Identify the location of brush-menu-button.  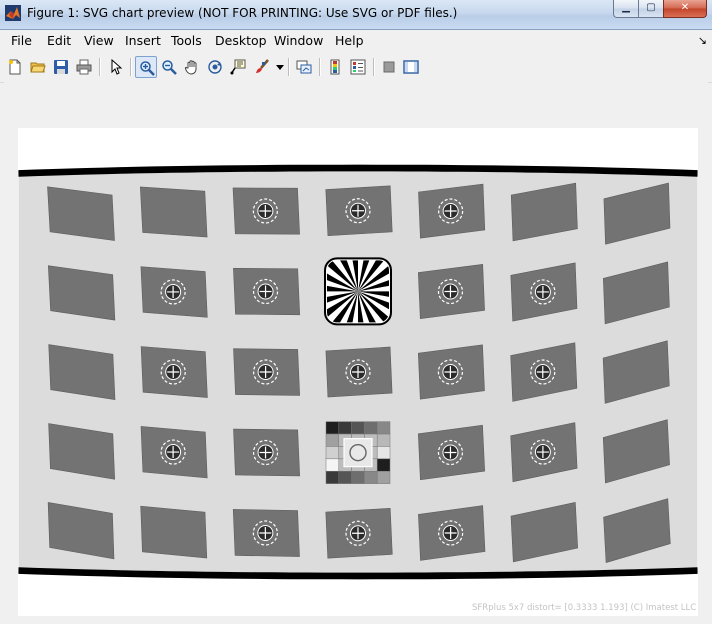
(278, 67).